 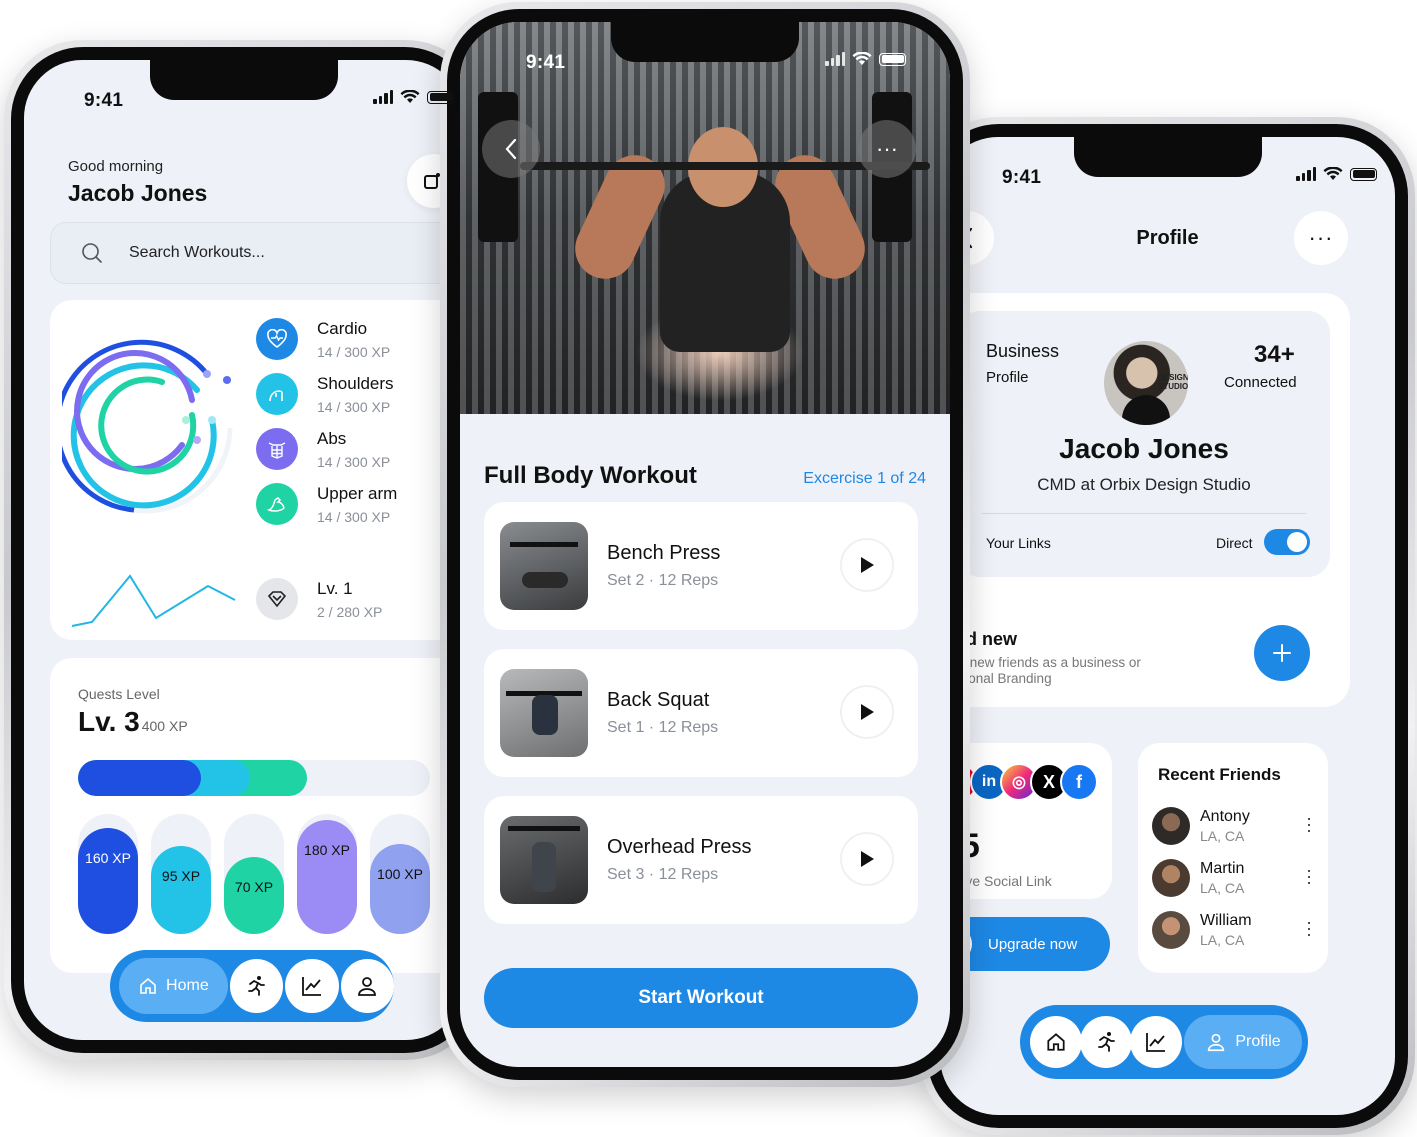 I want to click on more-icon: ···, so click(x=887, y=148).